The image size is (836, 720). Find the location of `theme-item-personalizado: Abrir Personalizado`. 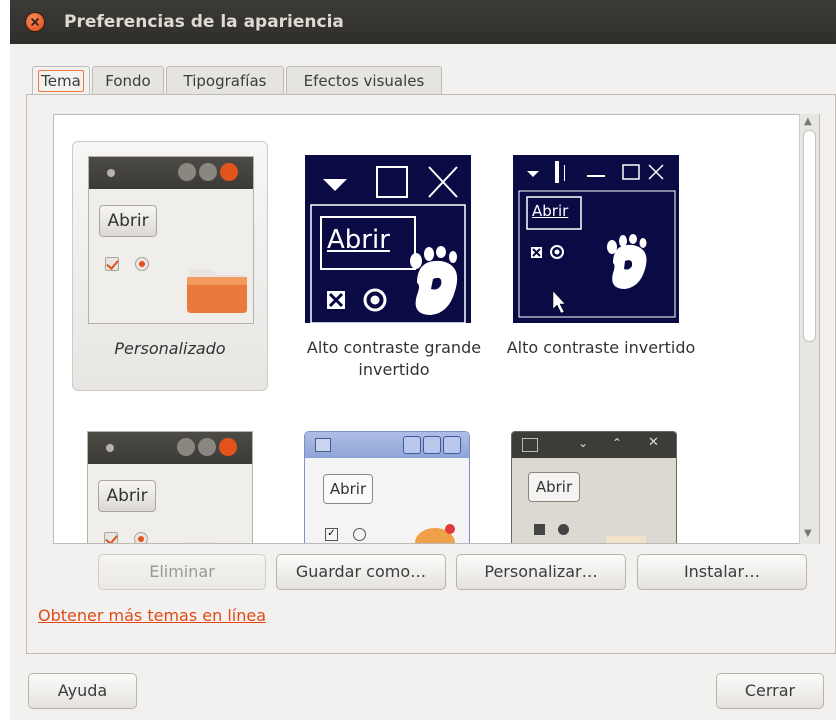

theme-item-personalizado: Abrir Personalizado is located at coordinates (170, 266).